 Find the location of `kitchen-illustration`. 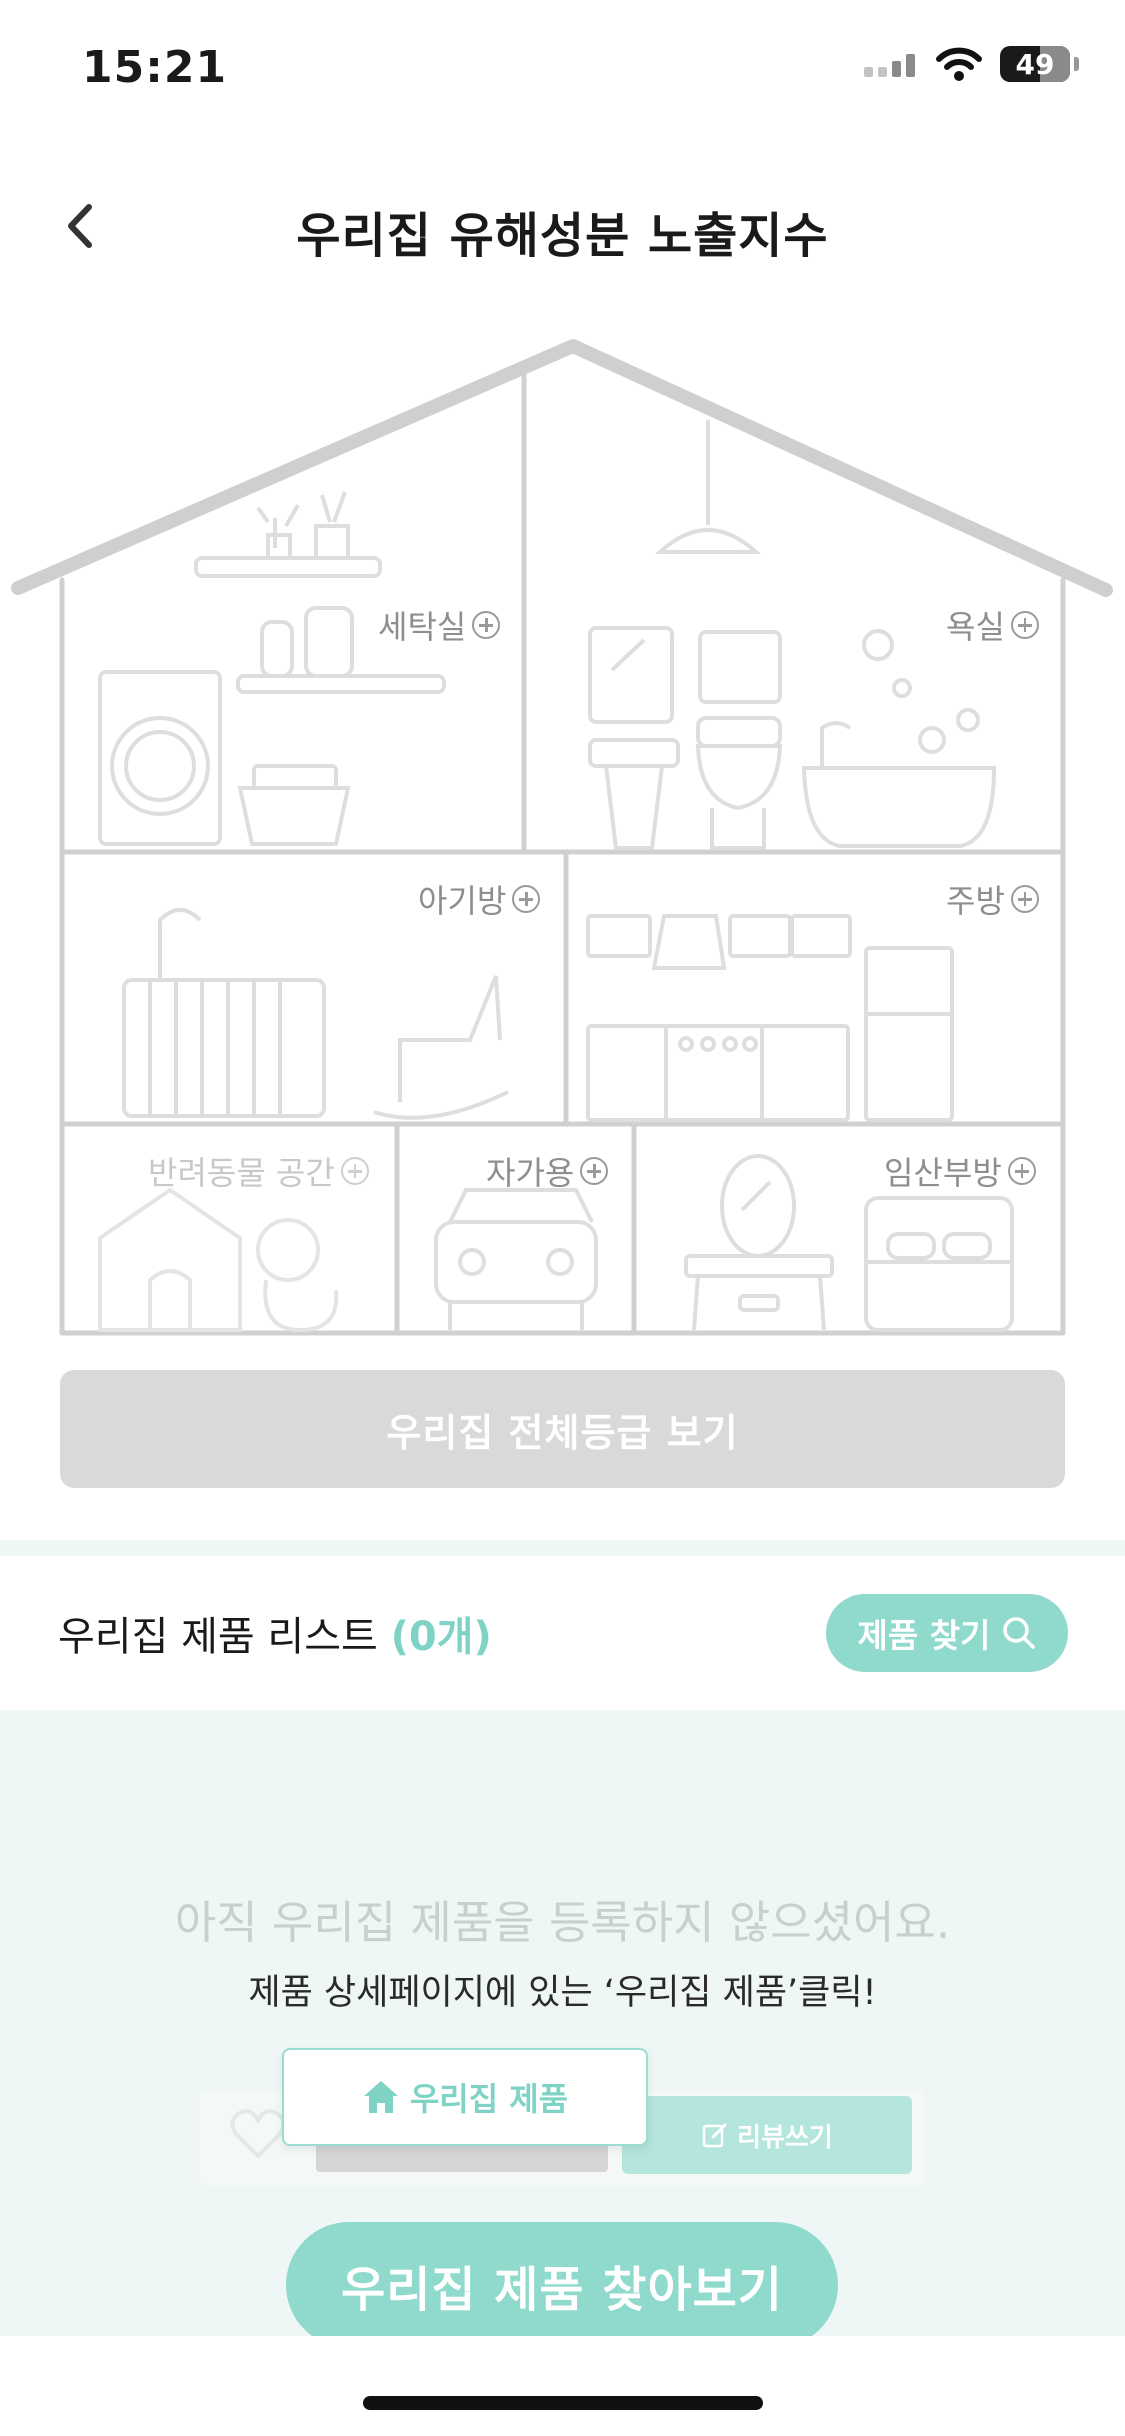

kitchen-illustration is located at coordinates (770, 1018).